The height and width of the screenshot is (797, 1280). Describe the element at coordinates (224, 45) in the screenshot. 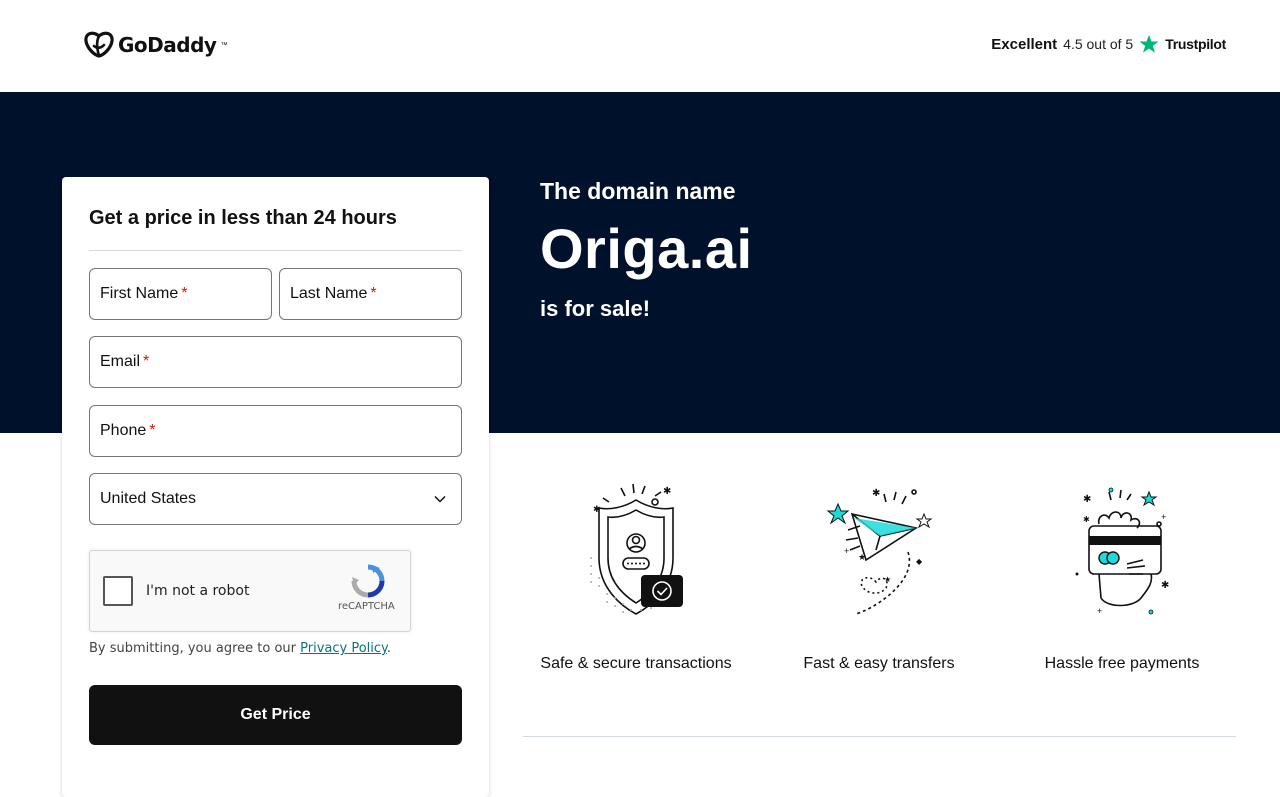

I see `trademark-mark: ™` at that location.